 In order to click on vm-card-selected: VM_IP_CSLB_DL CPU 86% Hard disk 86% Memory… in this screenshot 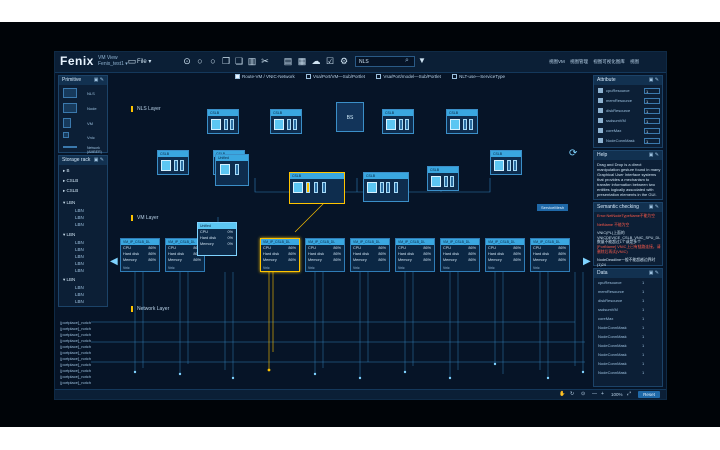, I will do `click(280, 255)`.